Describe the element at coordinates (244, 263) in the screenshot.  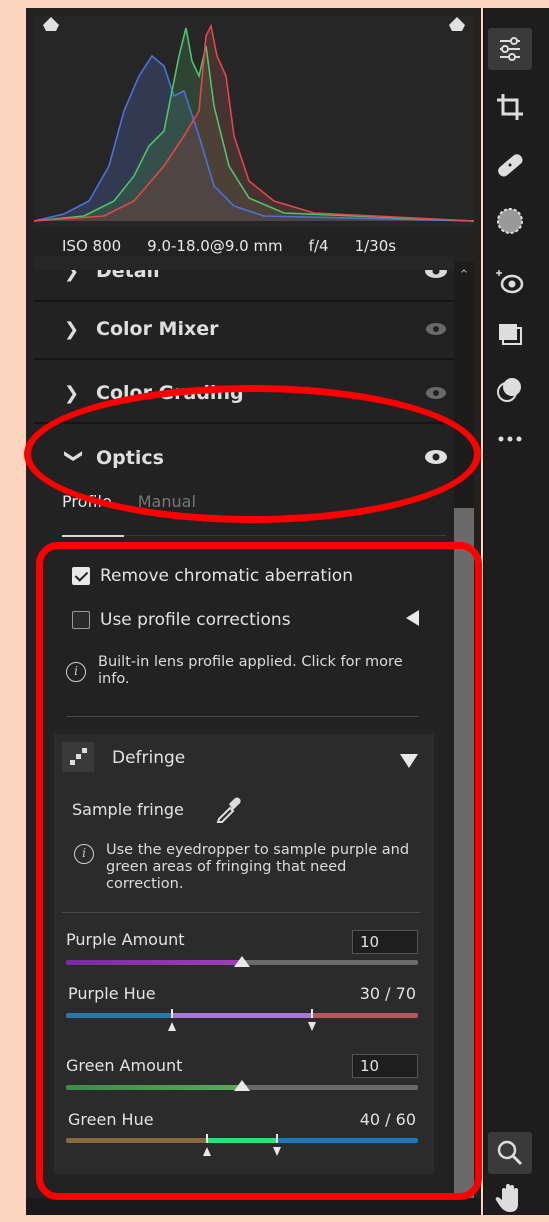
I see `histogram-overlap` at that location.